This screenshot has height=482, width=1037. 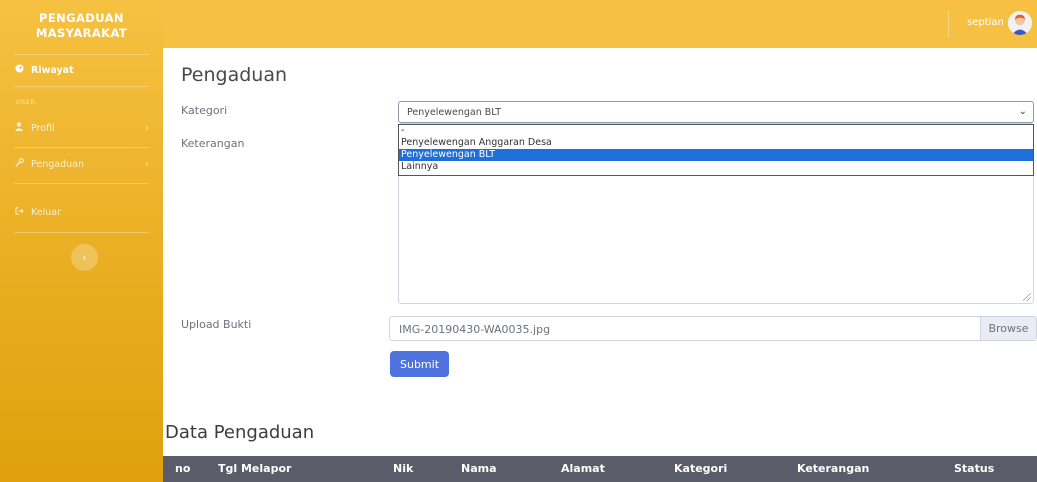 I want to click on user-name: septian, so click(x=985, y=22).